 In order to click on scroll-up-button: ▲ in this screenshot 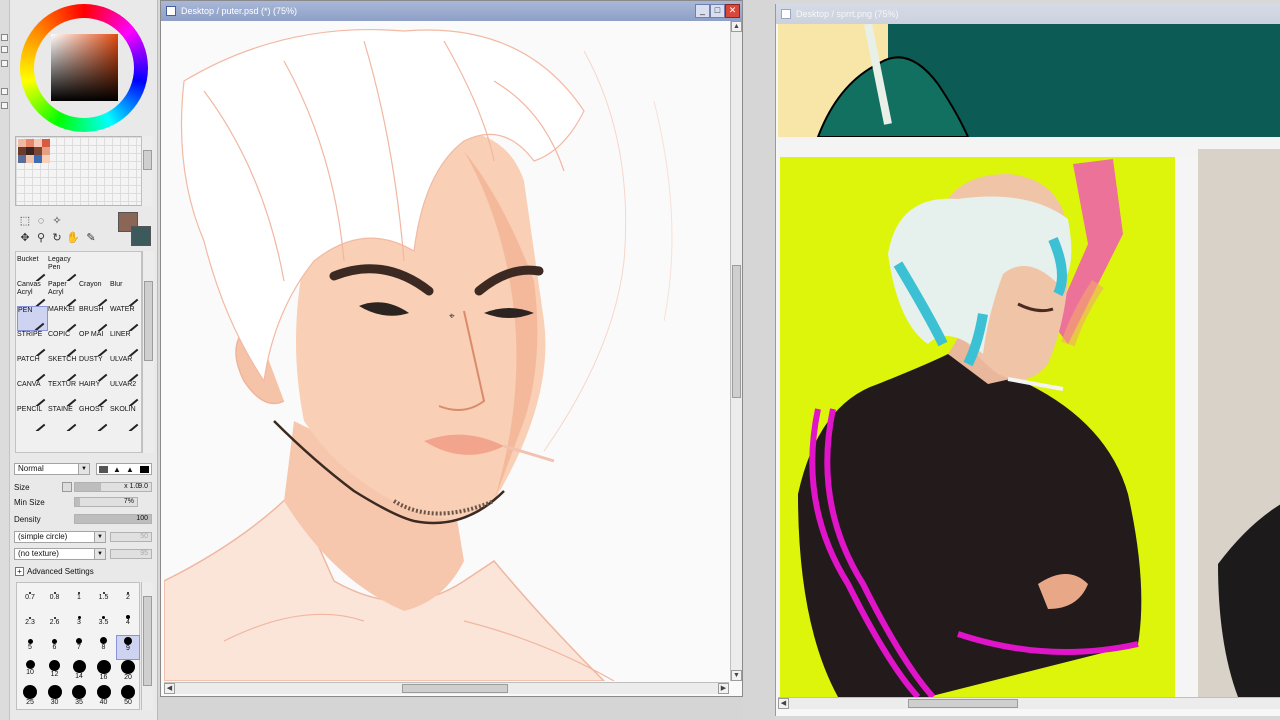, I will do `click(736, 26)`.